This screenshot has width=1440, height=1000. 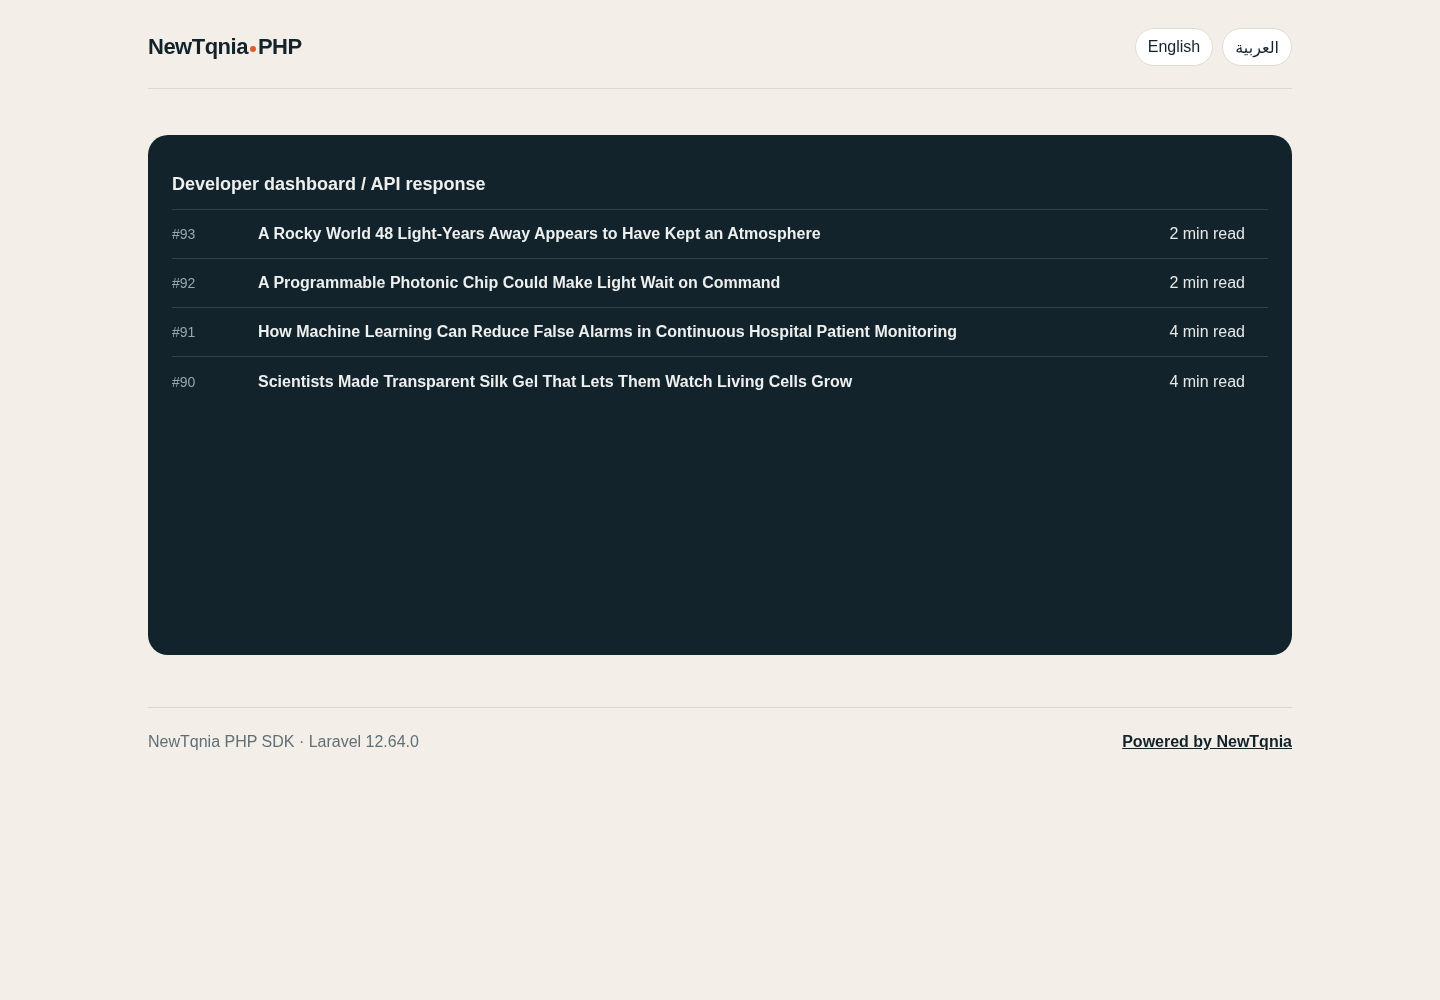 What do you see at coordinates (1207, 742) in the screenshot?
I see `powered-by-link: Powered by NewTqnia` at bounding box center [1207, 742].